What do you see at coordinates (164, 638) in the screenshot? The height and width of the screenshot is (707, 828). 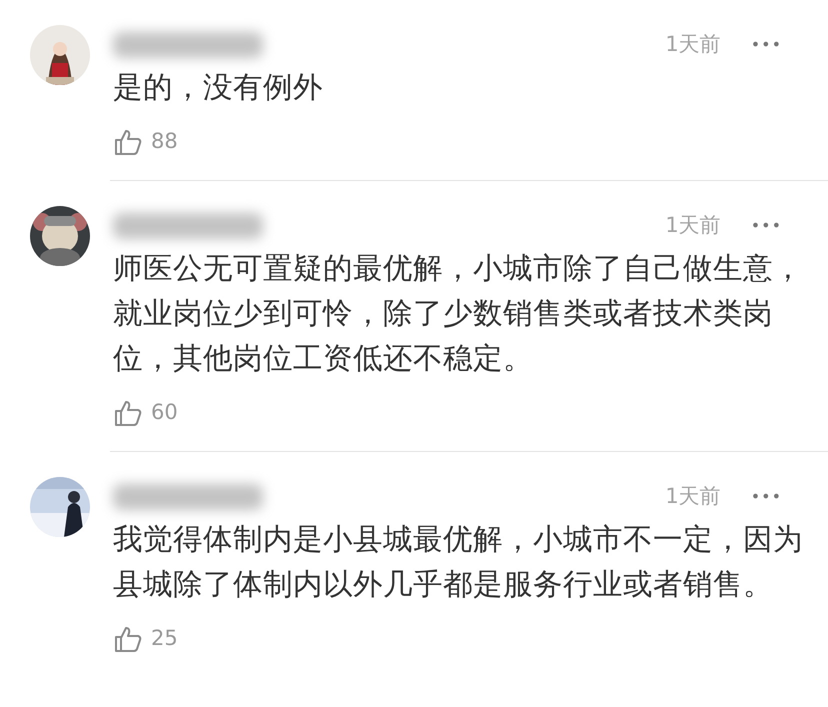 I see `like-count: 25` at bounding box center [164, 638].